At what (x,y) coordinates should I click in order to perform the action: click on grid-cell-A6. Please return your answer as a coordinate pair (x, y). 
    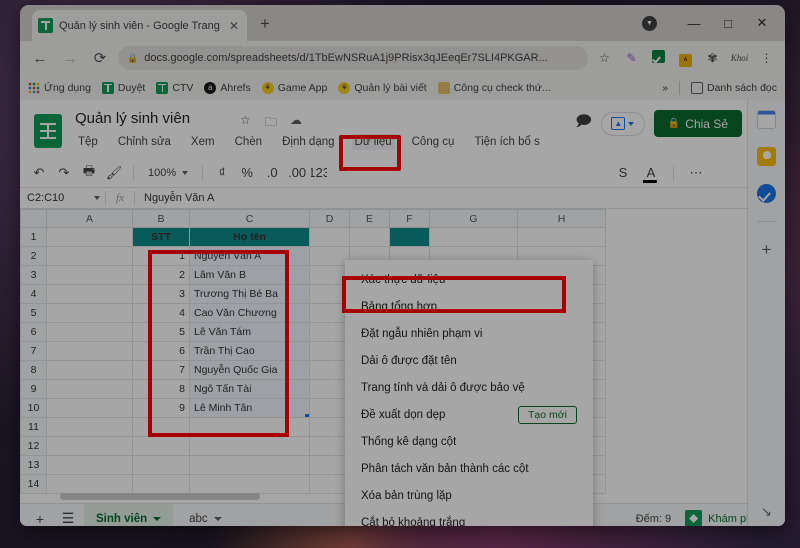
    Looking at the image, I should click on (89, 332).